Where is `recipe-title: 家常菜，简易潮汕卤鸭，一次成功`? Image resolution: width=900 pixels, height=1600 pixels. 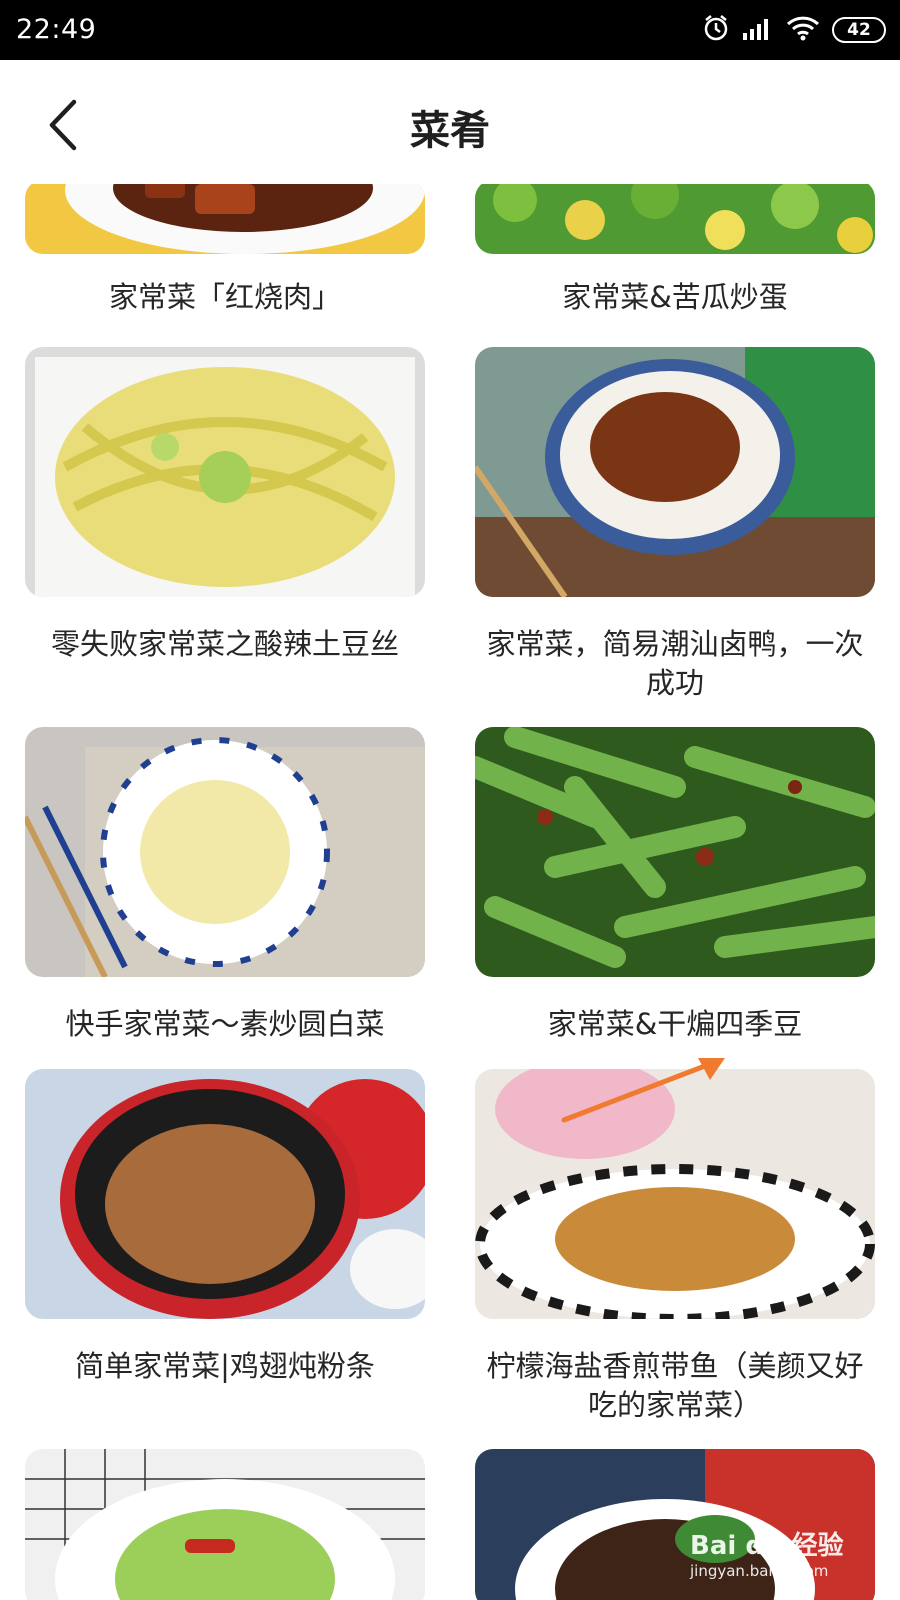 recipe-title: 家常菜，简易潮汕卤鸭，一次成功 is located at coordinates (675, 663).